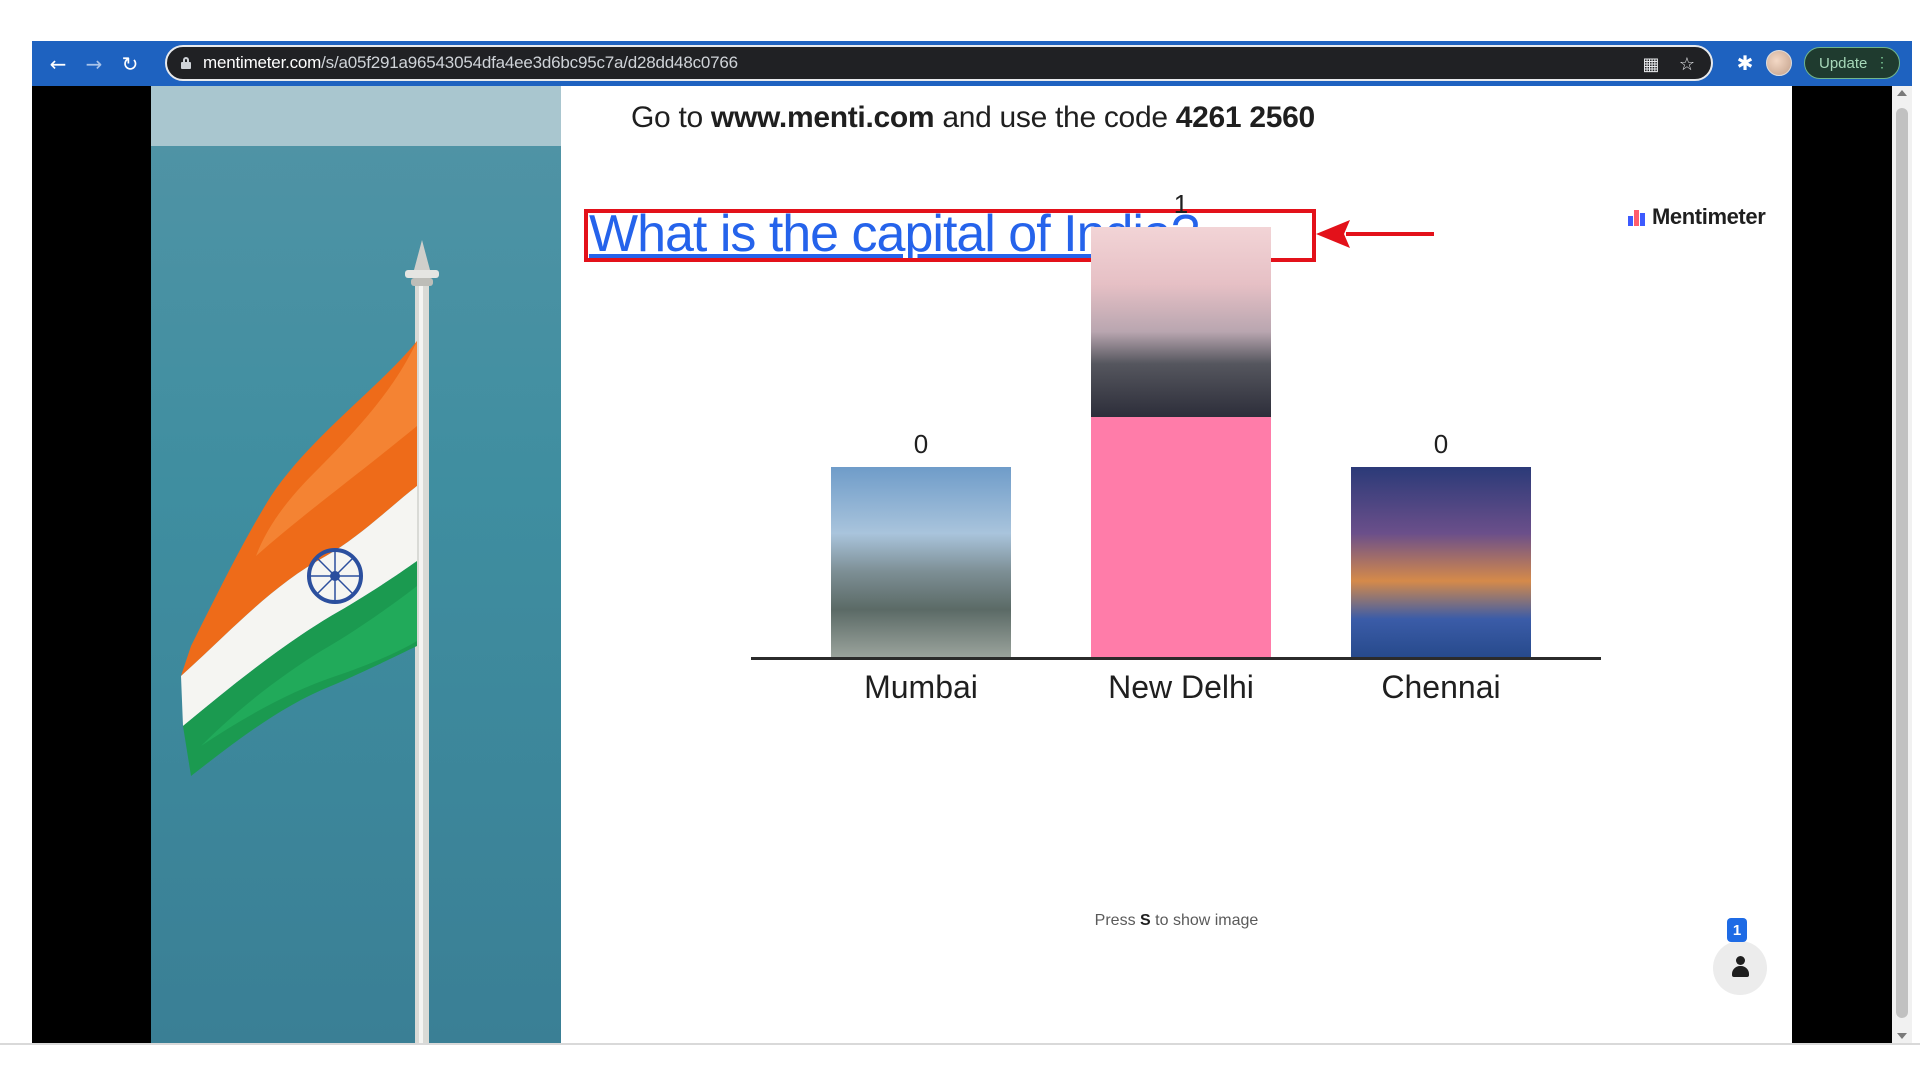 The width and height of the screenshot is (1920, 1080). Describe the element at coordinates (667, 117) in the screenshot. I see `join-prefix: Go to` at that location.